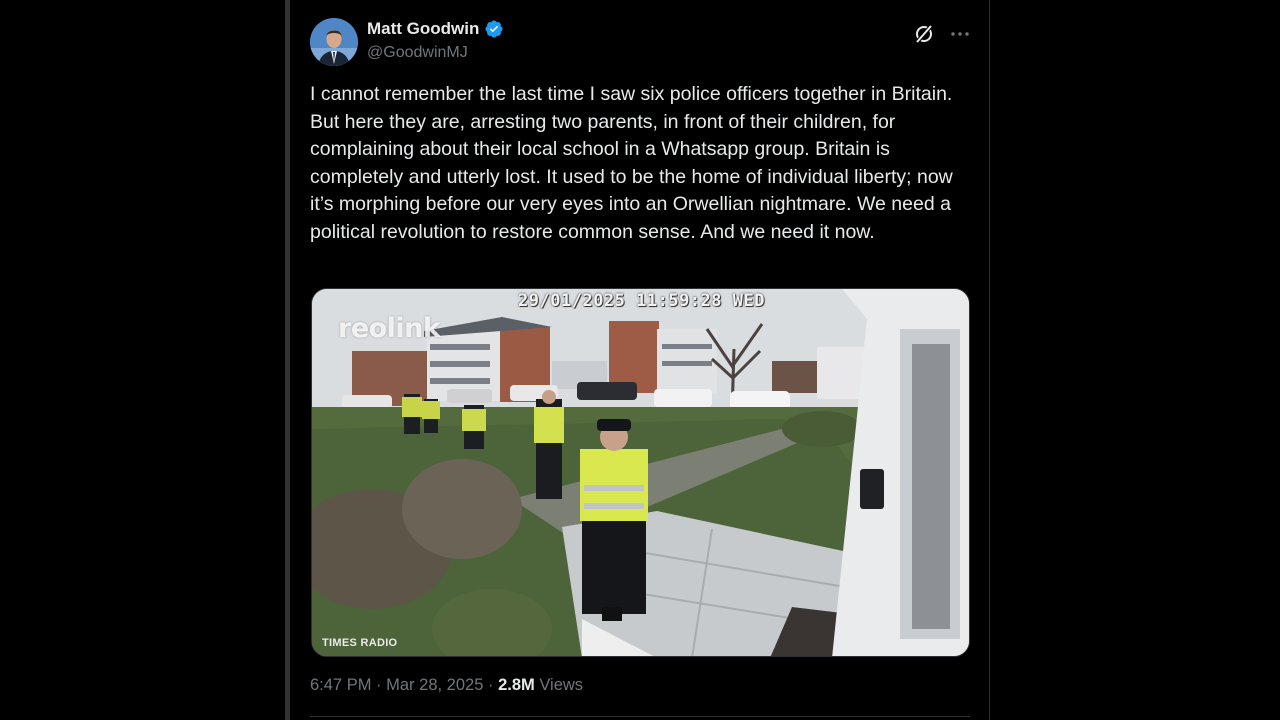 The width and height of the screenshot is (1280, 720). Describe the element at coordinates (423, 29) in the screenshot. I see `author-display-name: Matt Goodwin` at that location.